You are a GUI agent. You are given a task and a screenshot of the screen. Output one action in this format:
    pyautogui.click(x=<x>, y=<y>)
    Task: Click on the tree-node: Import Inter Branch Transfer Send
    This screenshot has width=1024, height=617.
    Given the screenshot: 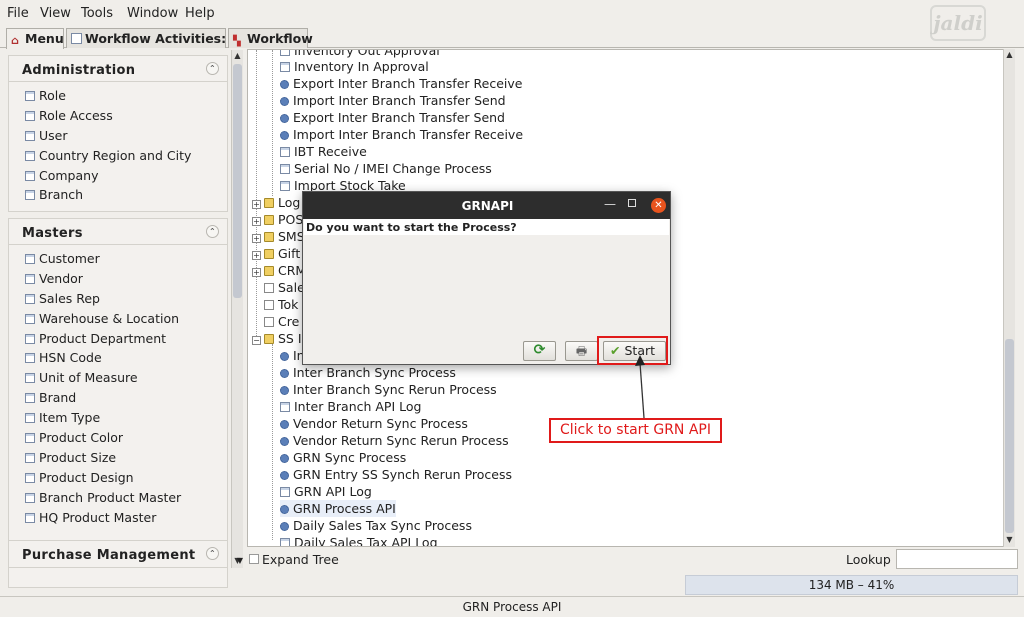 What is the action you would take?
    pyautogui.click(x=393, y=100)
    